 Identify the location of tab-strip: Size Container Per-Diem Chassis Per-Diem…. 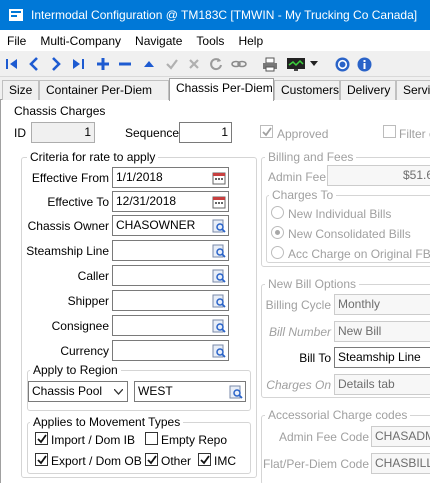
(215, 89).